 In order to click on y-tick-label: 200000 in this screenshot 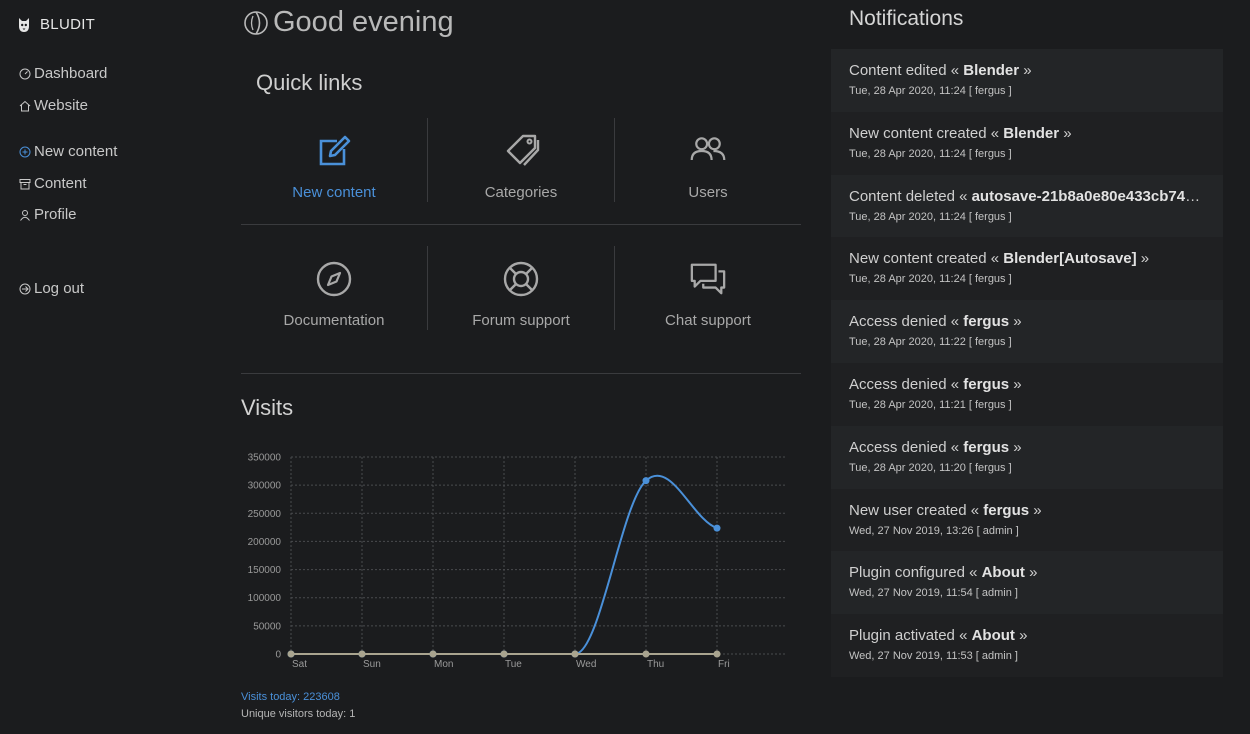, I will do `click(265, 542)`.